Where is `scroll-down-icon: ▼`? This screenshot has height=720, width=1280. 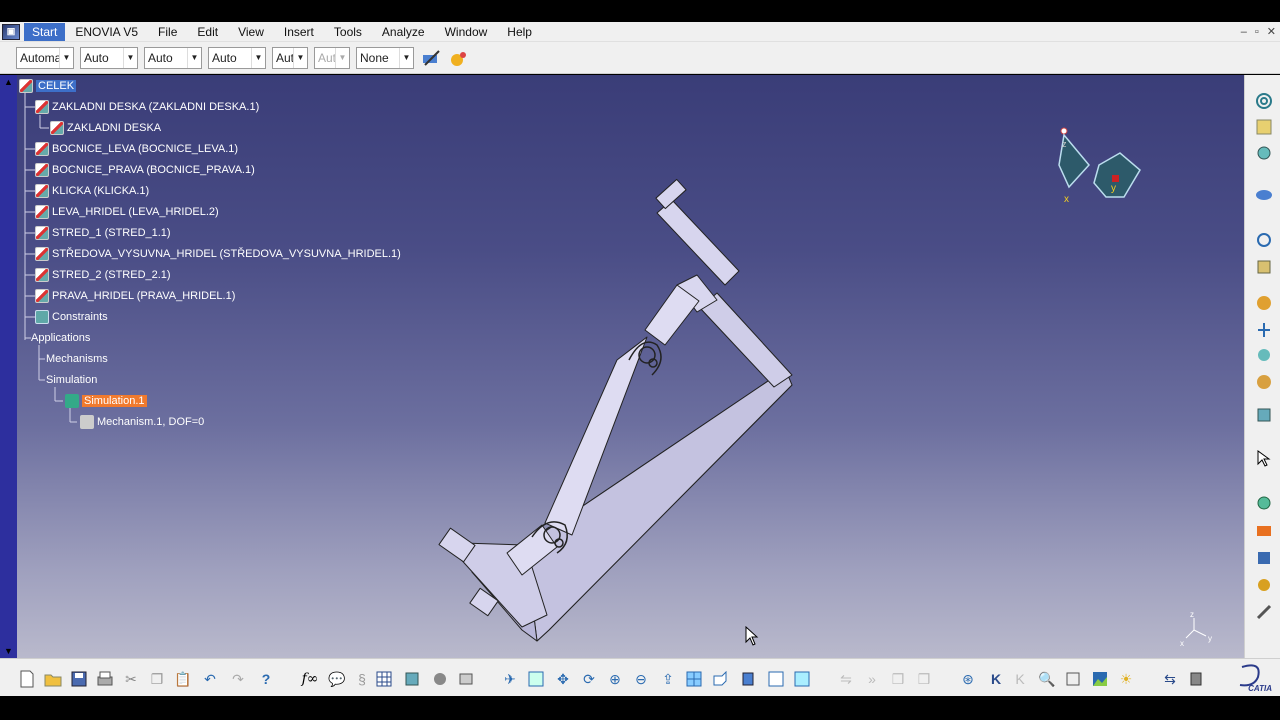 scroll-down-icon: ▼ is located at coordinates (8, 651).